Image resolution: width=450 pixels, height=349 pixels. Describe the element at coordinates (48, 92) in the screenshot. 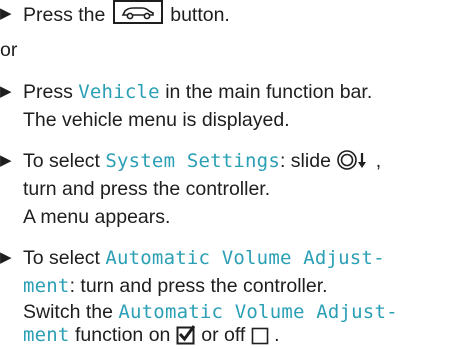

I see `step-2-pre: Press` at that location.